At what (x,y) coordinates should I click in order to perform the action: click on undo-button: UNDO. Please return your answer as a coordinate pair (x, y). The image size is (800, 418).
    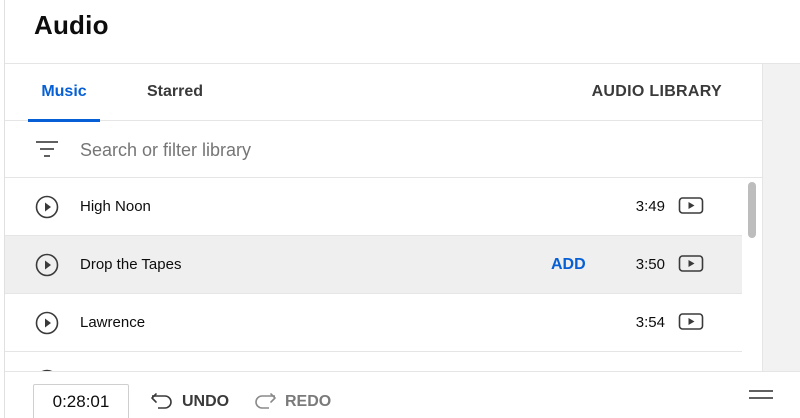
    Looking at the image, I should click on (189, 401).